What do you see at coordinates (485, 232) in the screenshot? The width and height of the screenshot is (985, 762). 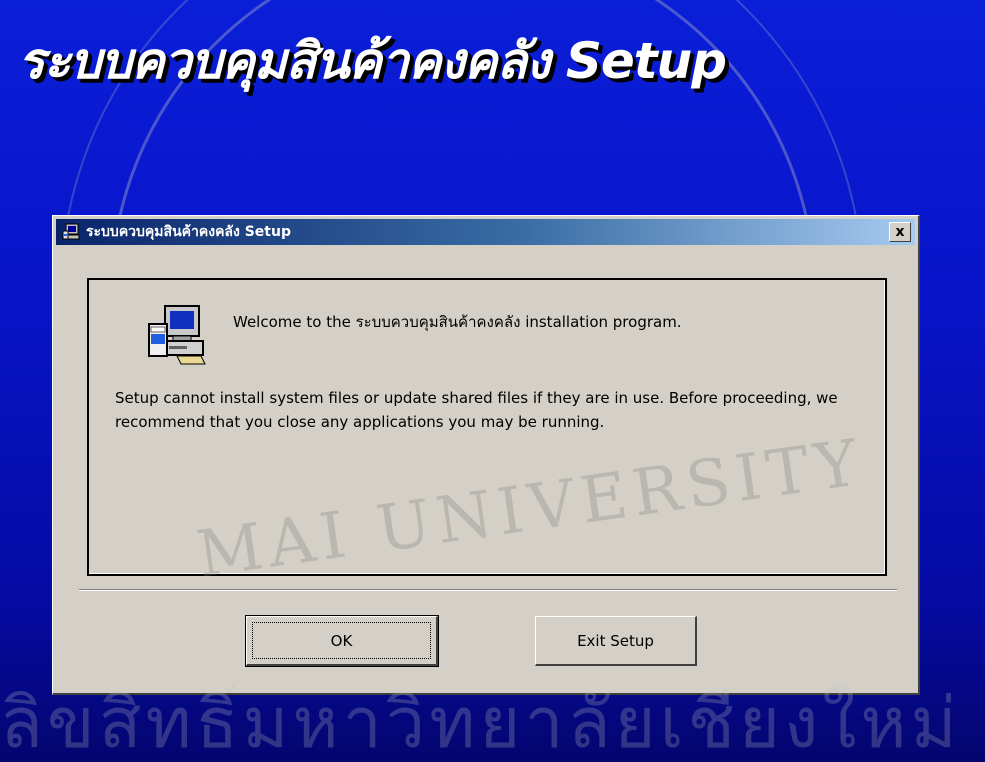 I see `dialog-titlebar: ระบบควบคุมสินค้าคงคลัง Setup x` at bounding box center [485, 232].